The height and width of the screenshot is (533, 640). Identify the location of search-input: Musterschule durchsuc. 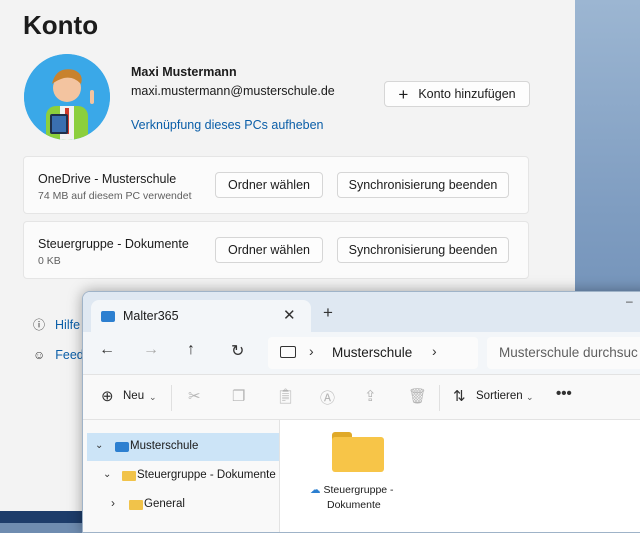
(563, 353).